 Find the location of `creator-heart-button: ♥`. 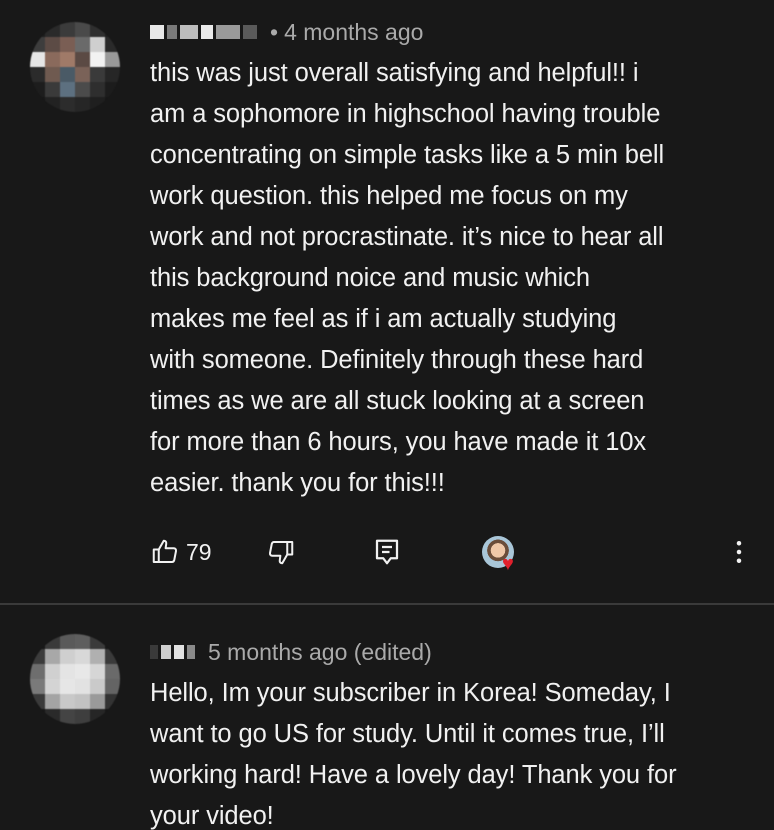

creator-heart-button: ♥ is located at coordinates (498, 552).